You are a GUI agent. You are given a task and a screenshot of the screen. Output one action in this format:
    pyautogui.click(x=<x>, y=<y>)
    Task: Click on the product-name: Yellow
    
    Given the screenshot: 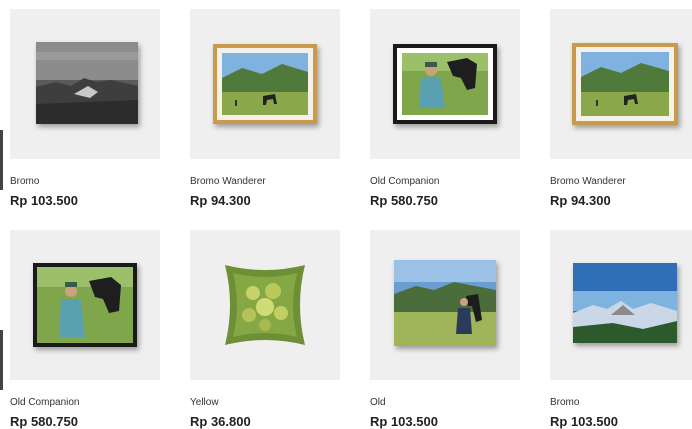 What is the action you would take?
    pyautogui.click(x=204, y=402)
    